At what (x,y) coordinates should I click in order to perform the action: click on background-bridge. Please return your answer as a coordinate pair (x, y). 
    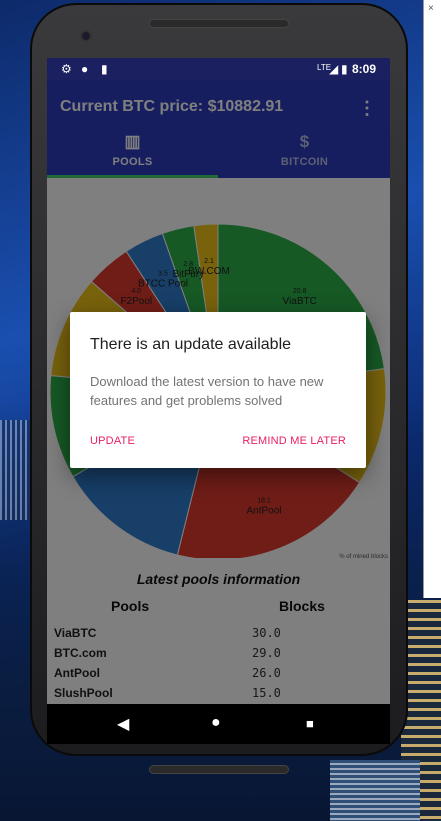
    Looking at the image, I should click on (15, 470).